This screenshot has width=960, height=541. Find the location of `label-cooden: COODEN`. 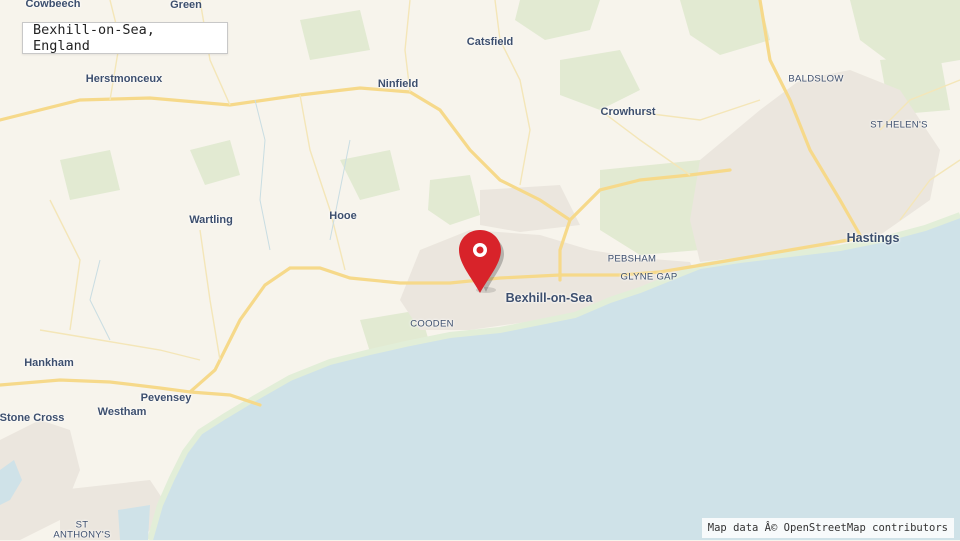

label-cooden: COODEN is located at coordinates (432, 324).